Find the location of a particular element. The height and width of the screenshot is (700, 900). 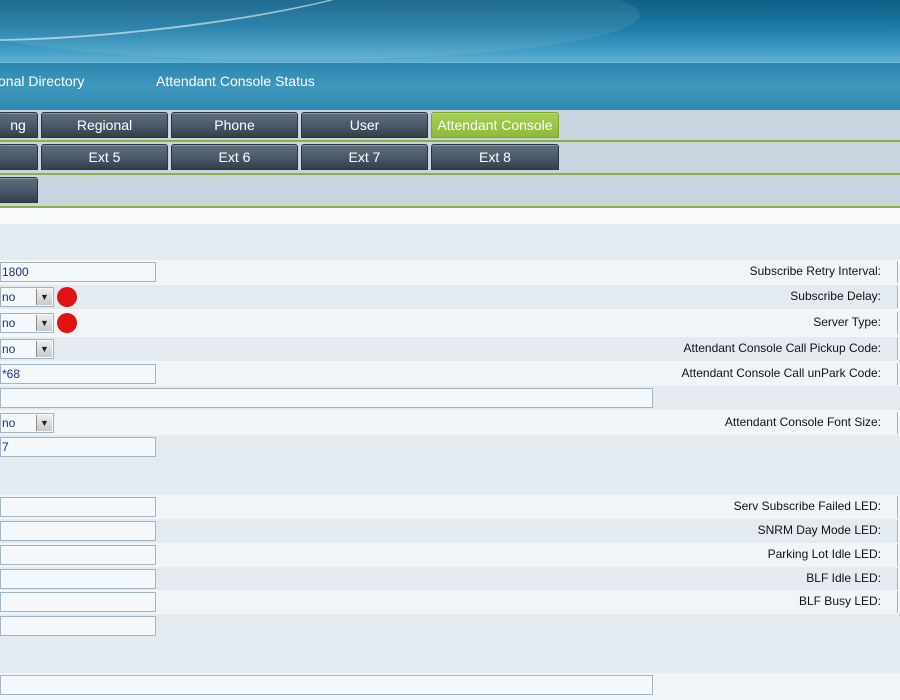

tab-regional: Regional is located at coordinates (104, 125).